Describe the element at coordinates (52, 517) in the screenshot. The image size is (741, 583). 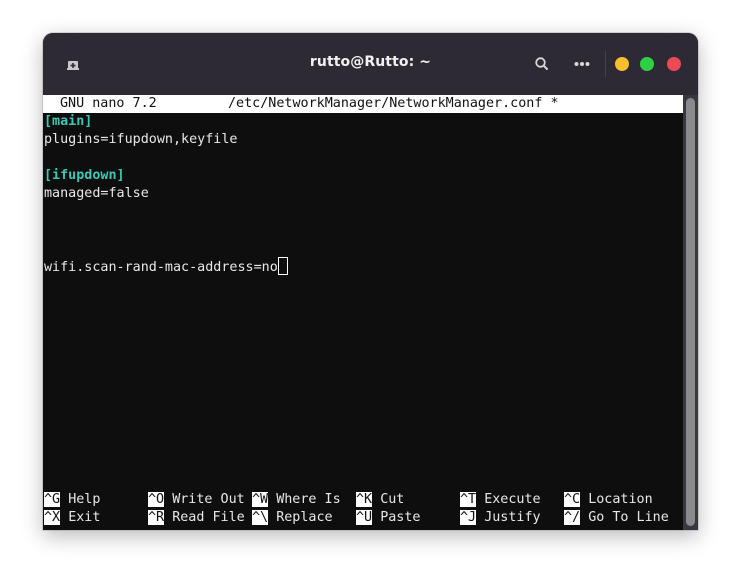
I see `shortcut-key: ^X` at that location.